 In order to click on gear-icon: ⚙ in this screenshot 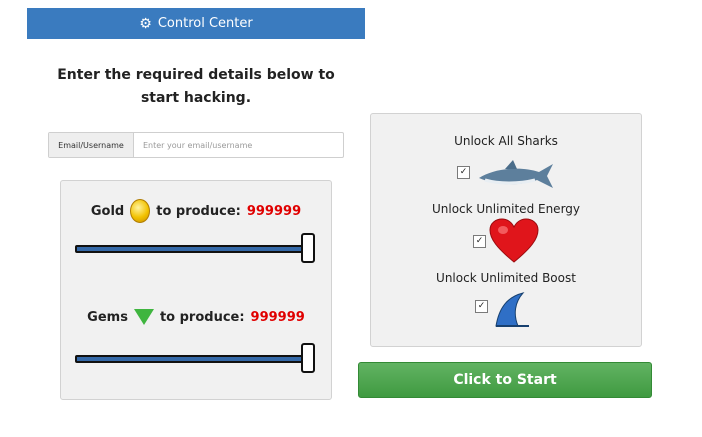, I will do `click(145, 23)`.